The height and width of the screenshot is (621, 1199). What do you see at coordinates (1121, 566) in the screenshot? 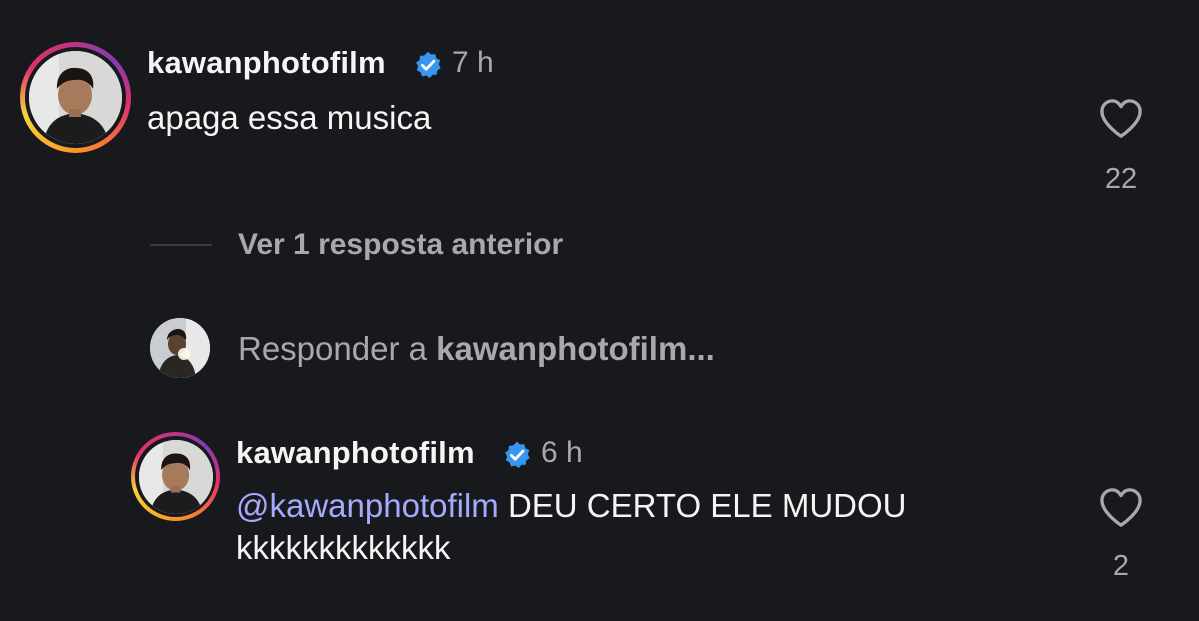
I see `like-count: 2` at bounding box center [1121, 566].